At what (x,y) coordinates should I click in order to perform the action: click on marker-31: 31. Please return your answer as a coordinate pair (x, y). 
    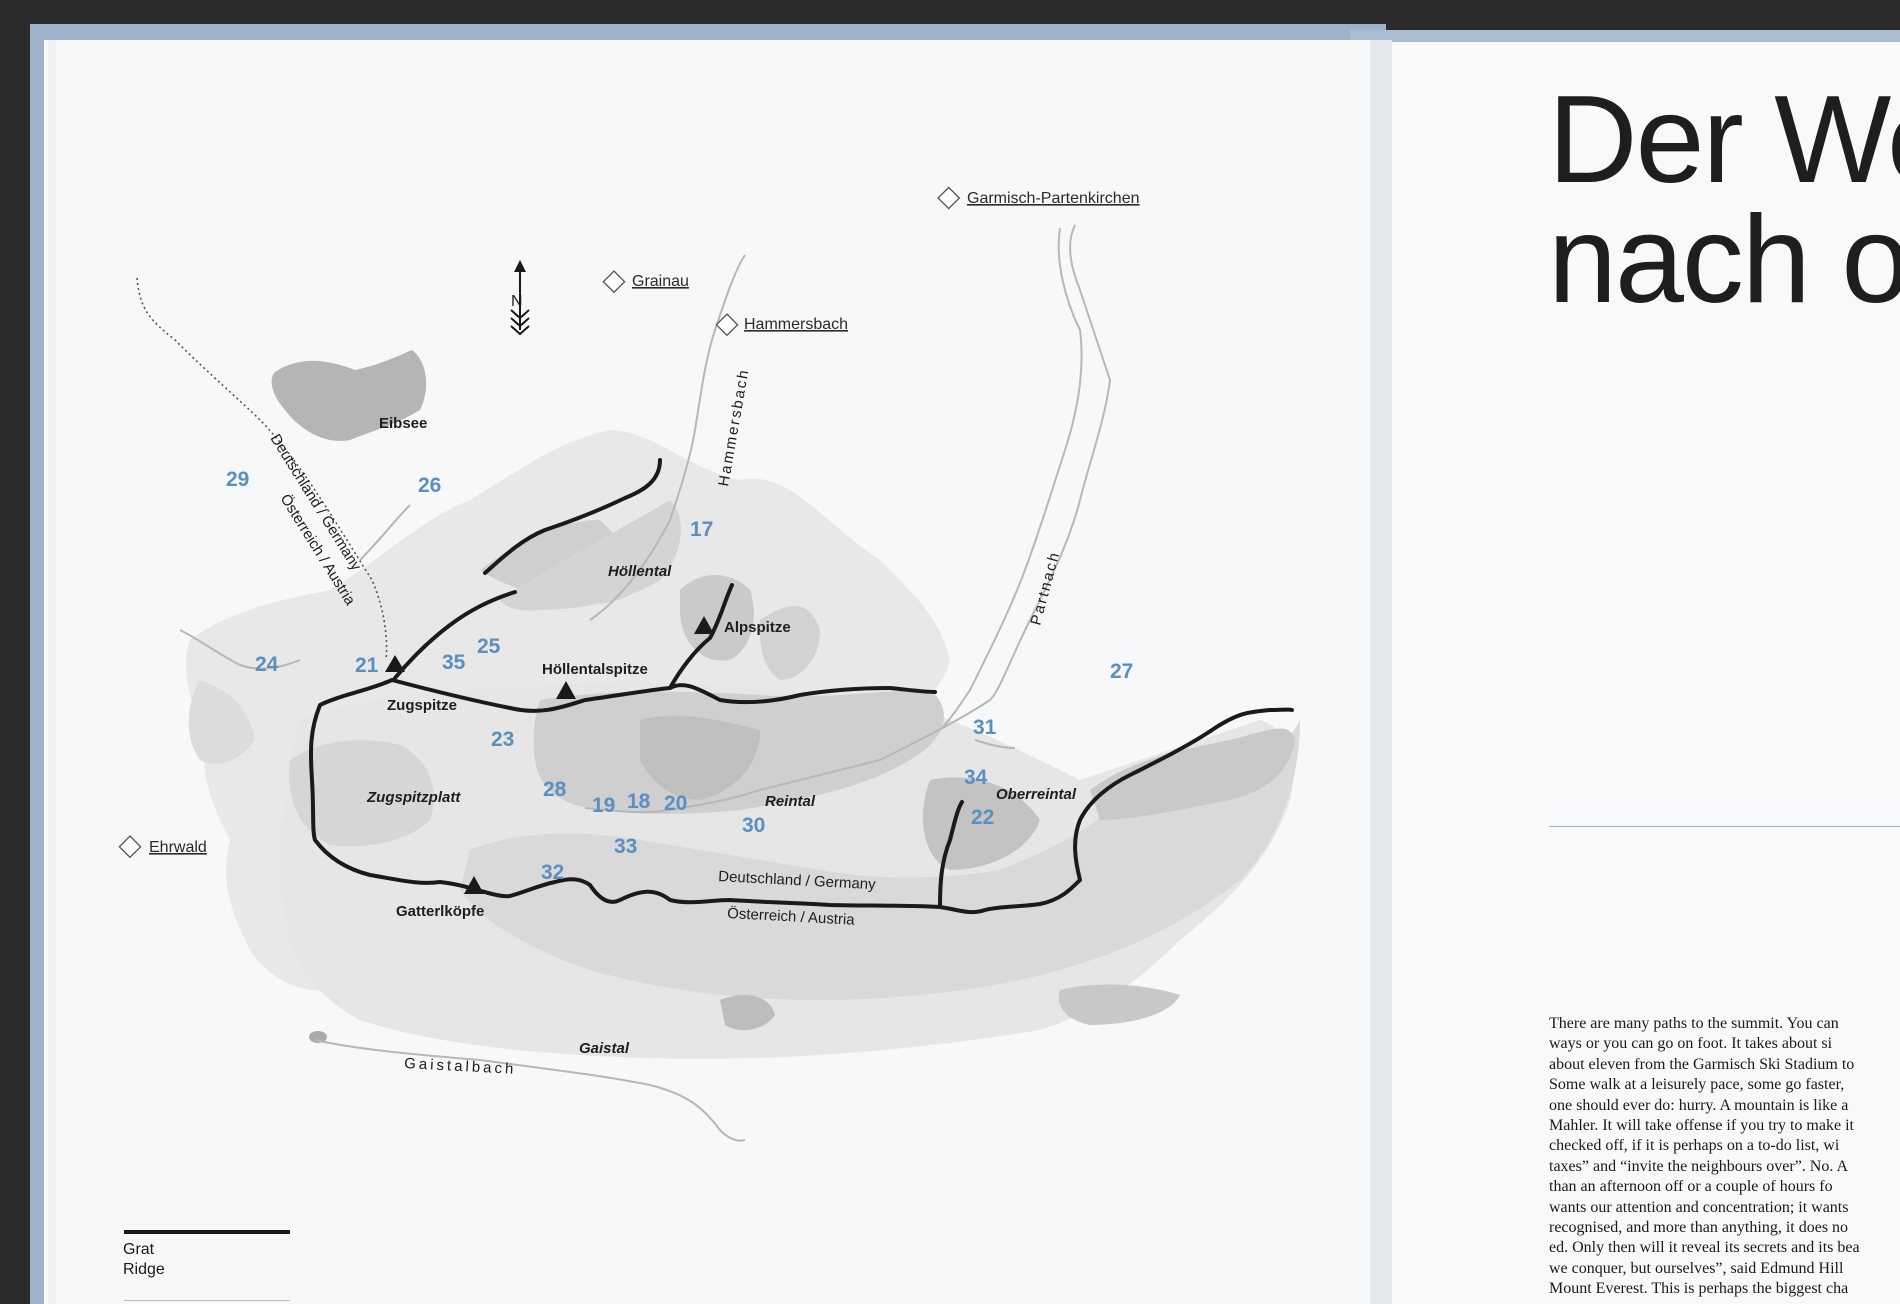
    Looking at the image, I should click on (985, 727).